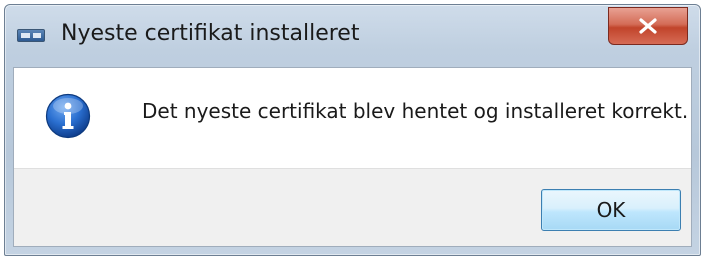  Describe the element at coordinates (210, 33) in the screenshot. I see `window-title: Nyeste certifikat installeret` at that location.